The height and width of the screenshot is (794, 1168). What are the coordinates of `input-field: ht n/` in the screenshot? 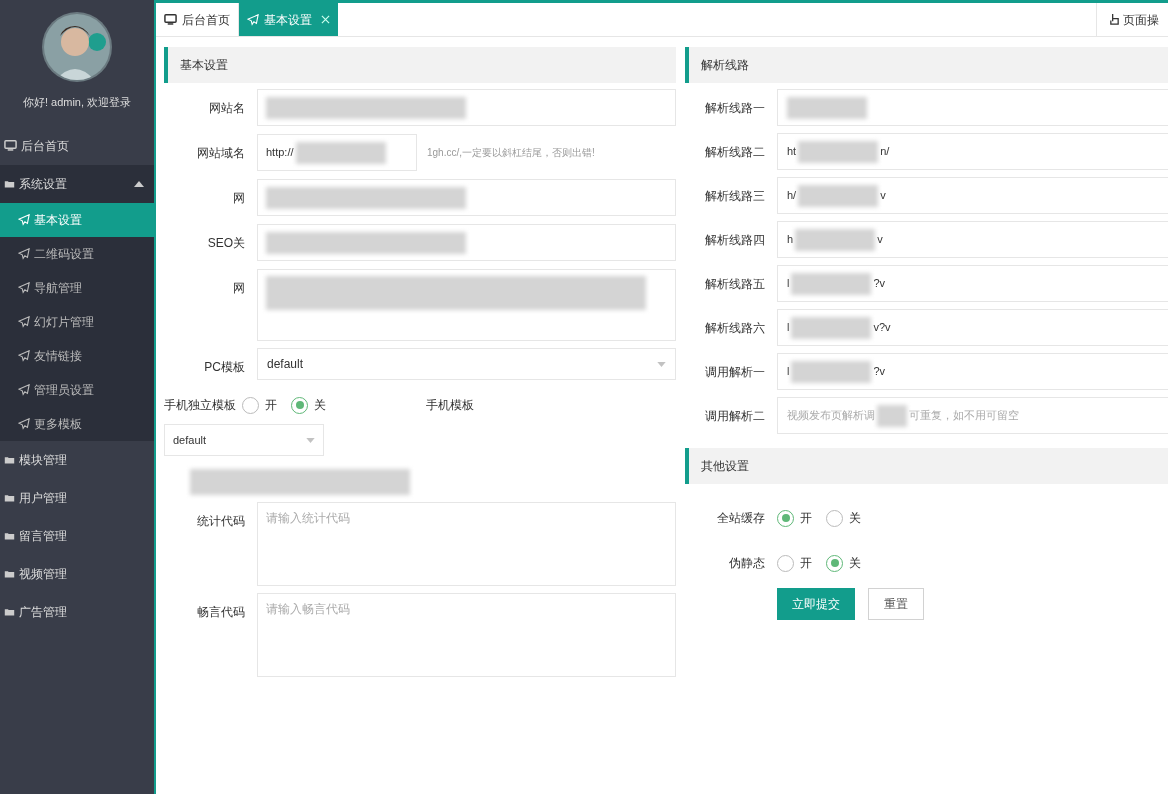 It's located at (972, 151).